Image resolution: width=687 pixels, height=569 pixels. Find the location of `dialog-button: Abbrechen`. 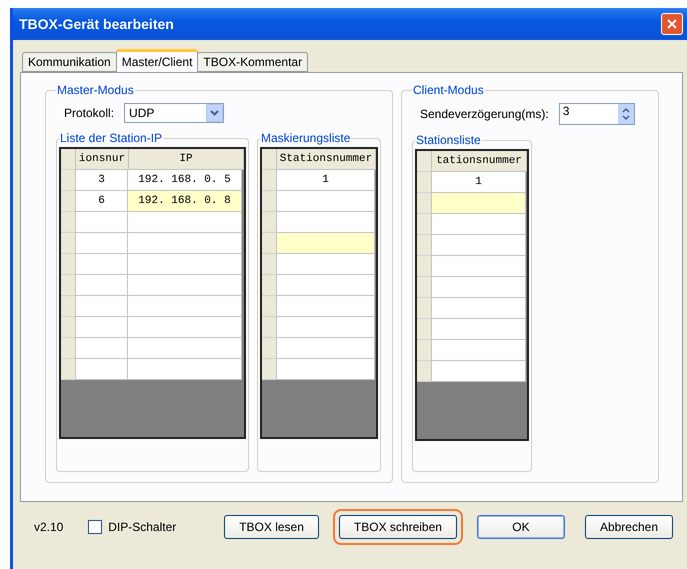

dialog-button: Abbrechen is located at coordinates (628, 527).